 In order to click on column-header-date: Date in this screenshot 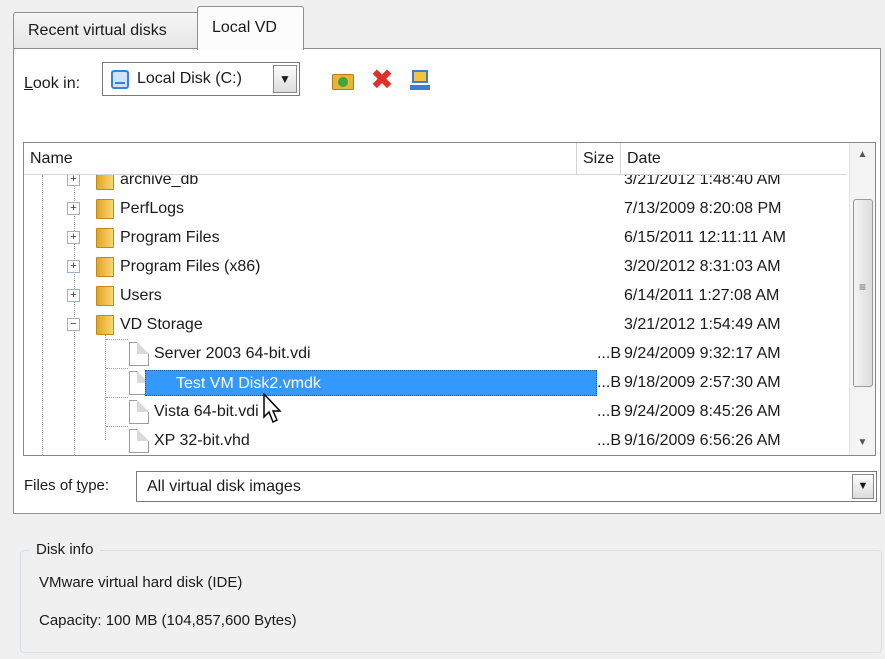, I will do `click(734, 159)`.